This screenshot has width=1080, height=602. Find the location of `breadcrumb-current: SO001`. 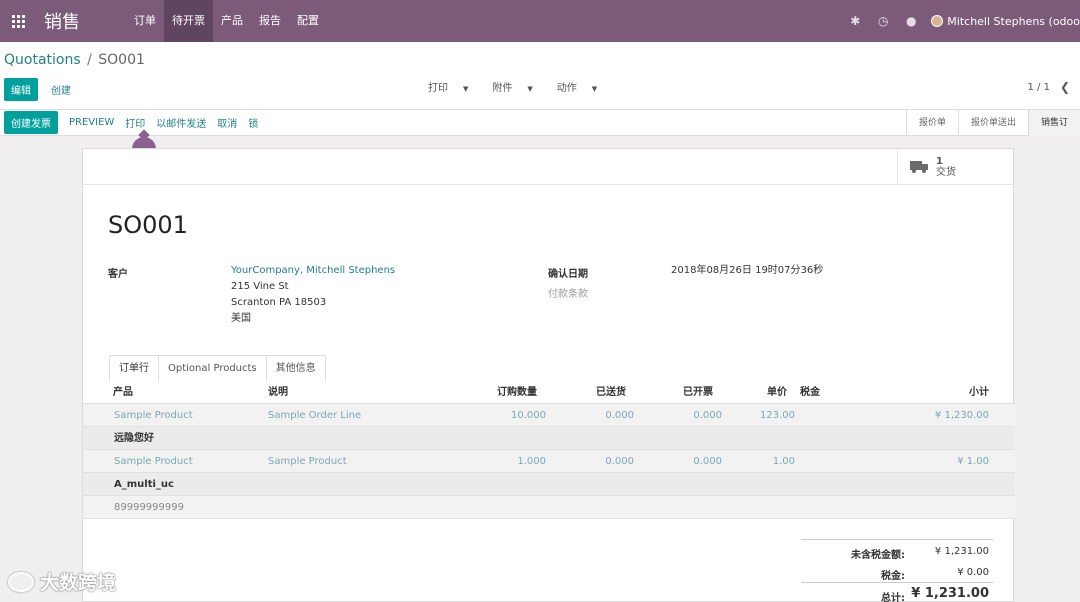

breadcrumb-current: SO001 is located at coordinates (121, 60).